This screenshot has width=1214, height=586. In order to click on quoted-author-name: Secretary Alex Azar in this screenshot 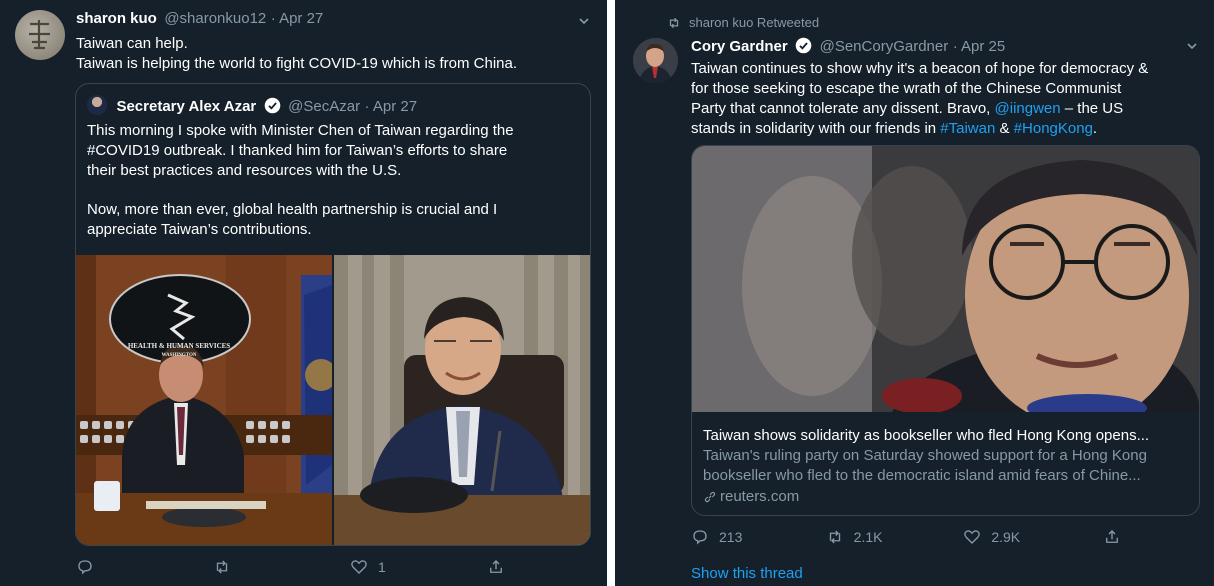, I will do `click(186, 106)`.